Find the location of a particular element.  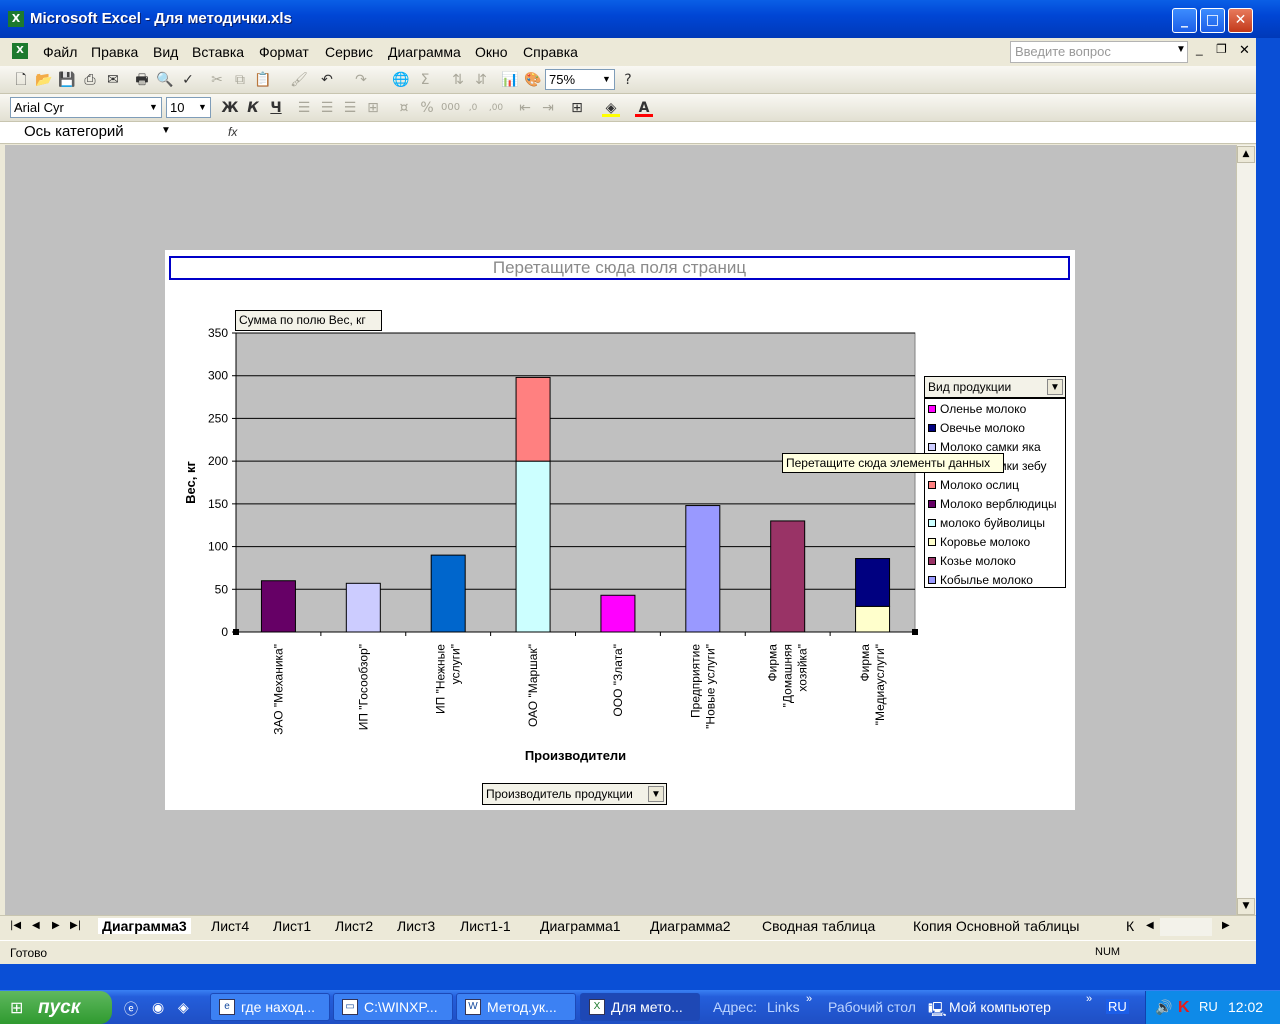

italic-button: К is located at coordinates (253, 108).